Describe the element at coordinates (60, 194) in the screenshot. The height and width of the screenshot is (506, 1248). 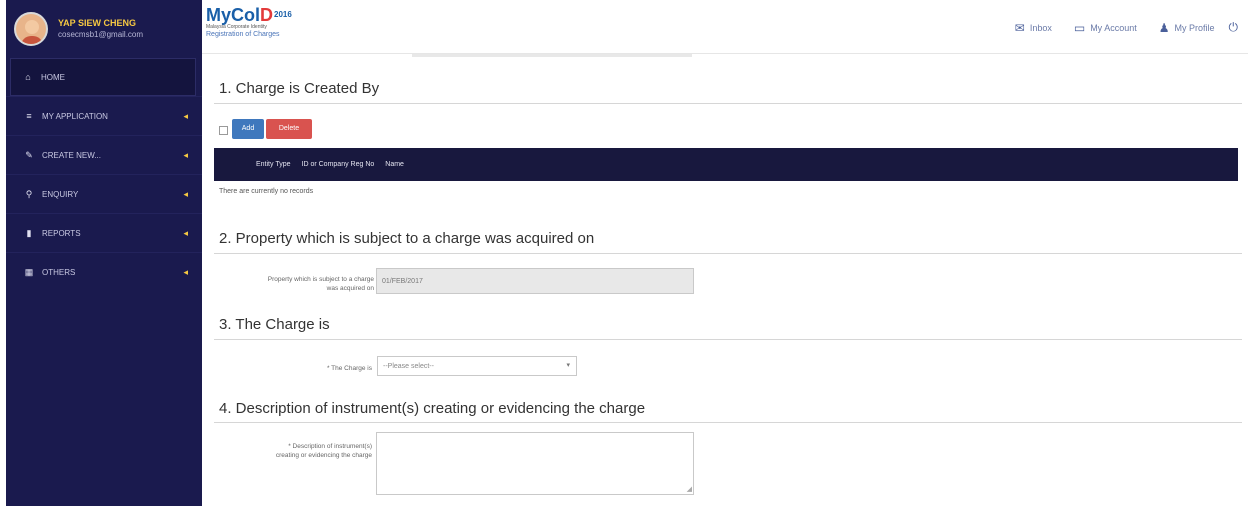
I see `sidebar-item-label: ENQUIRY` at that location.